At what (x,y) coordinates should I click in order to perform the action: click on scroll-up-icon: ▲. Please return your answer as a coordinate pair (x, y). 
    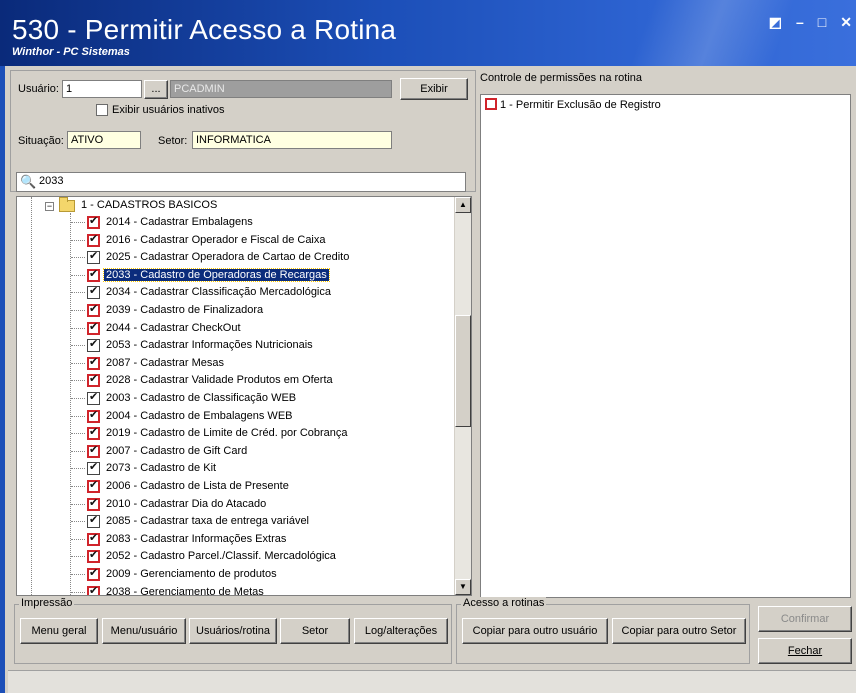
    Looking at the image, I should click on (463, 205).